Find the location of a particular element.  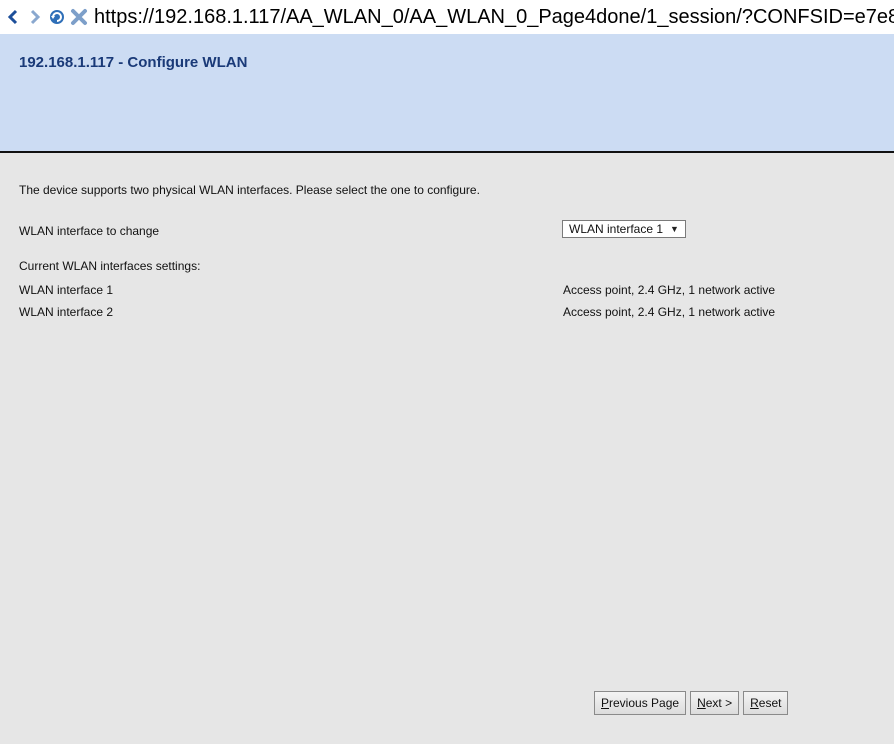

interface-select: WLAN interface 1 ▼ is located at coordinates (624, 229).